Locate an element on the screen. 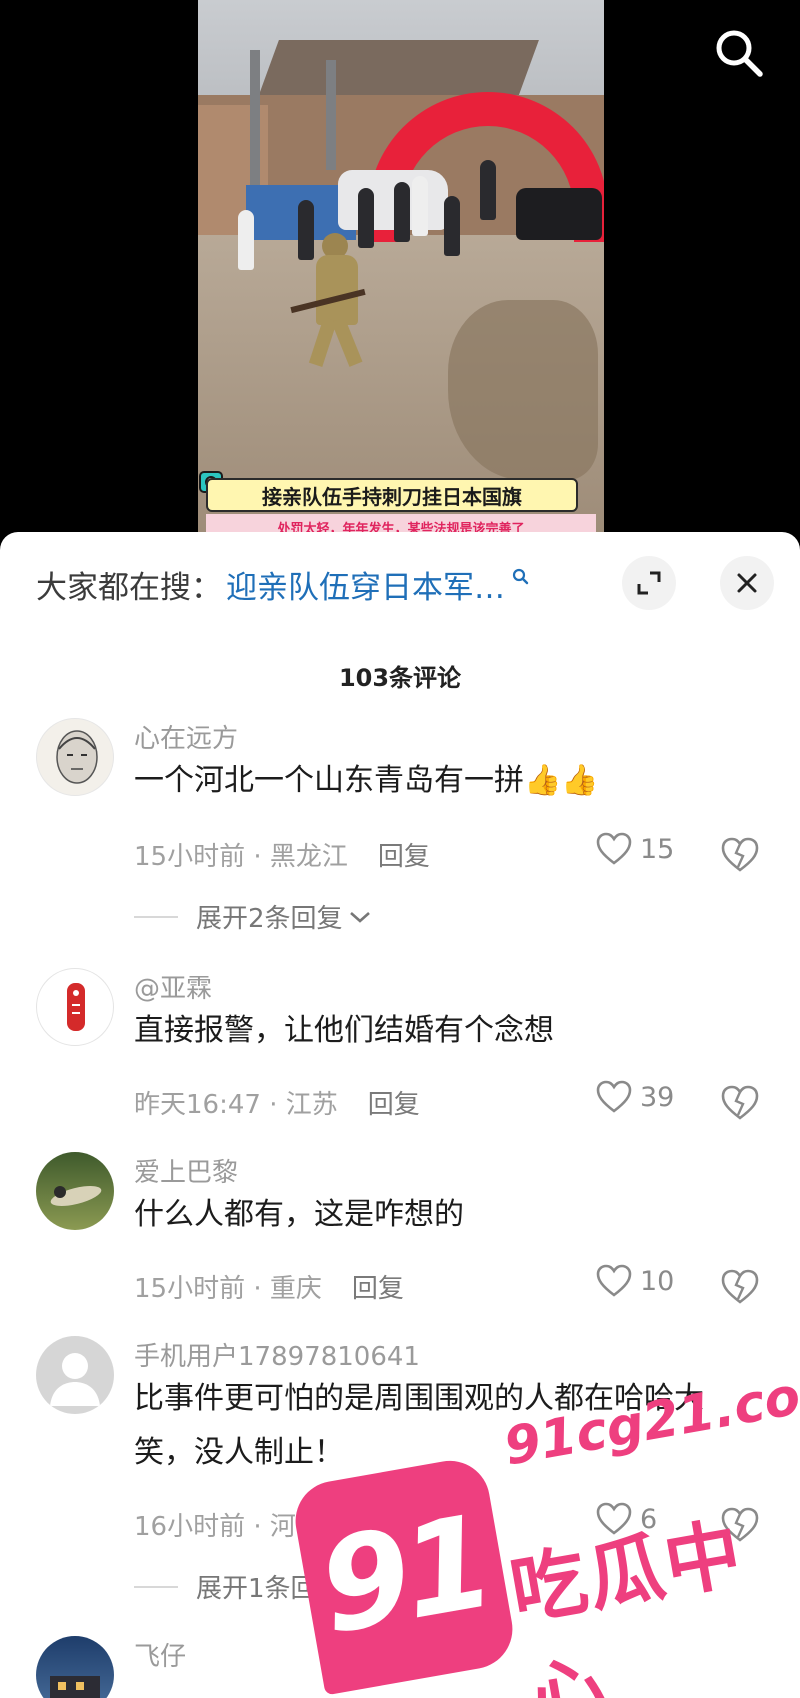 This screenshot has width=800, height=1698. expand-button is located at coordinates (649, 583).